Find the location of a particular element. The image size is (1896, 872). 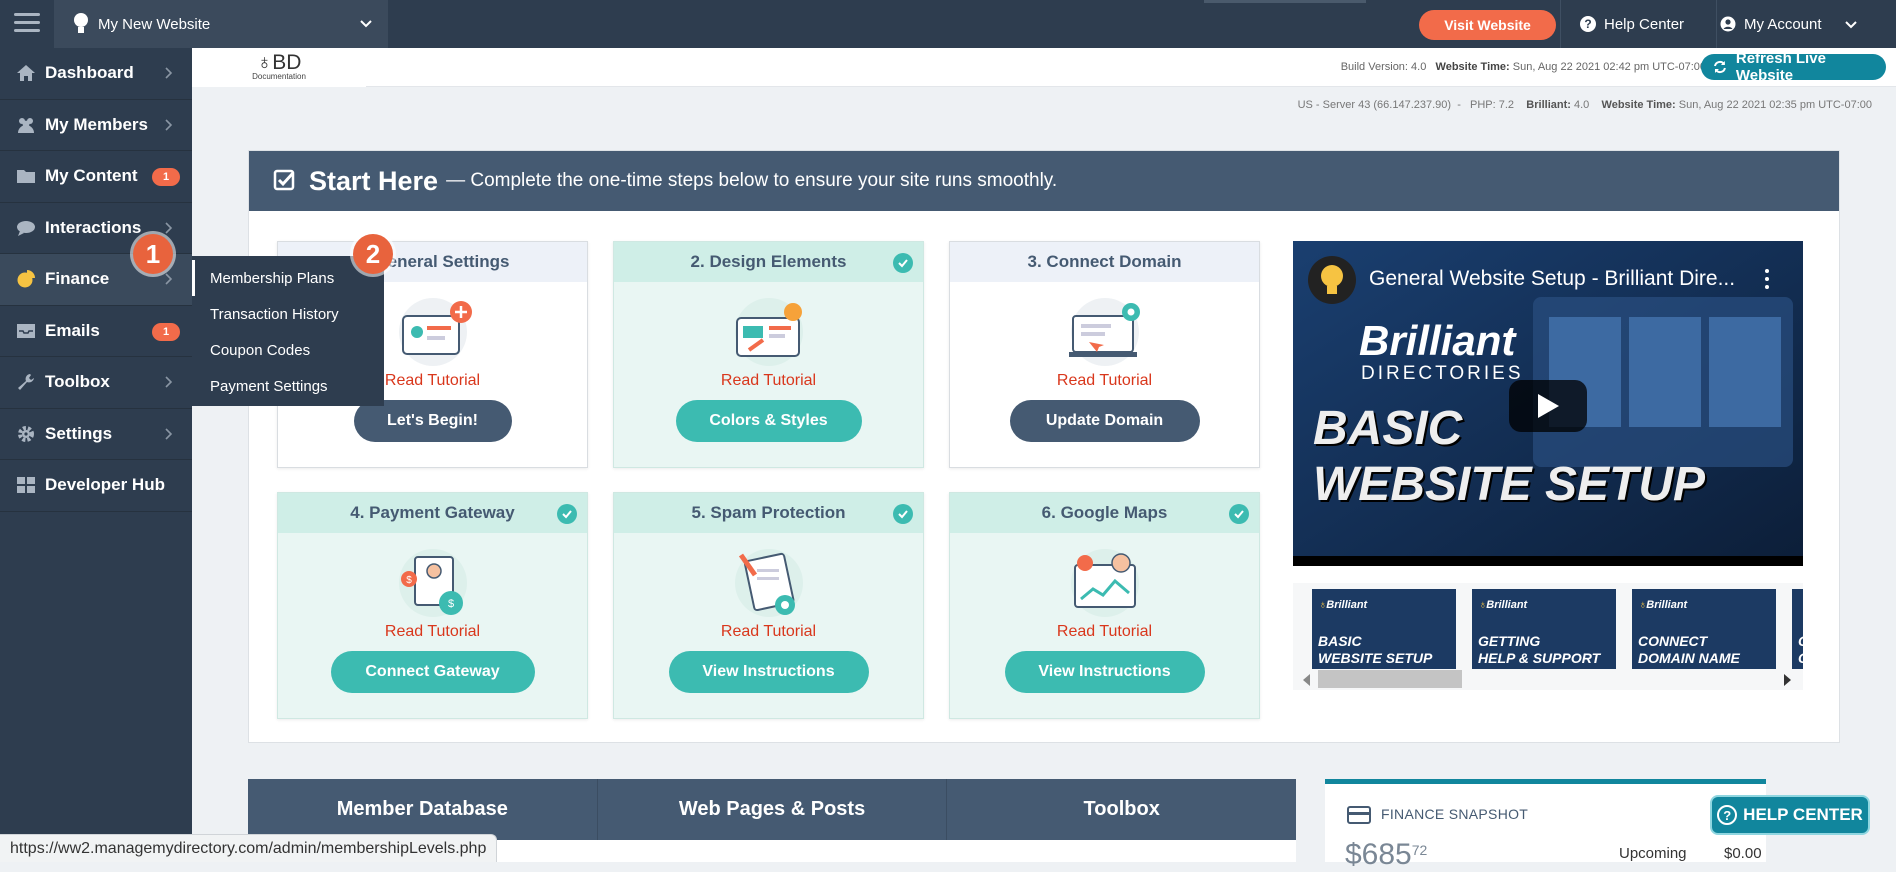

my-account-menu: My Account is located at coordinates (1789, 24).